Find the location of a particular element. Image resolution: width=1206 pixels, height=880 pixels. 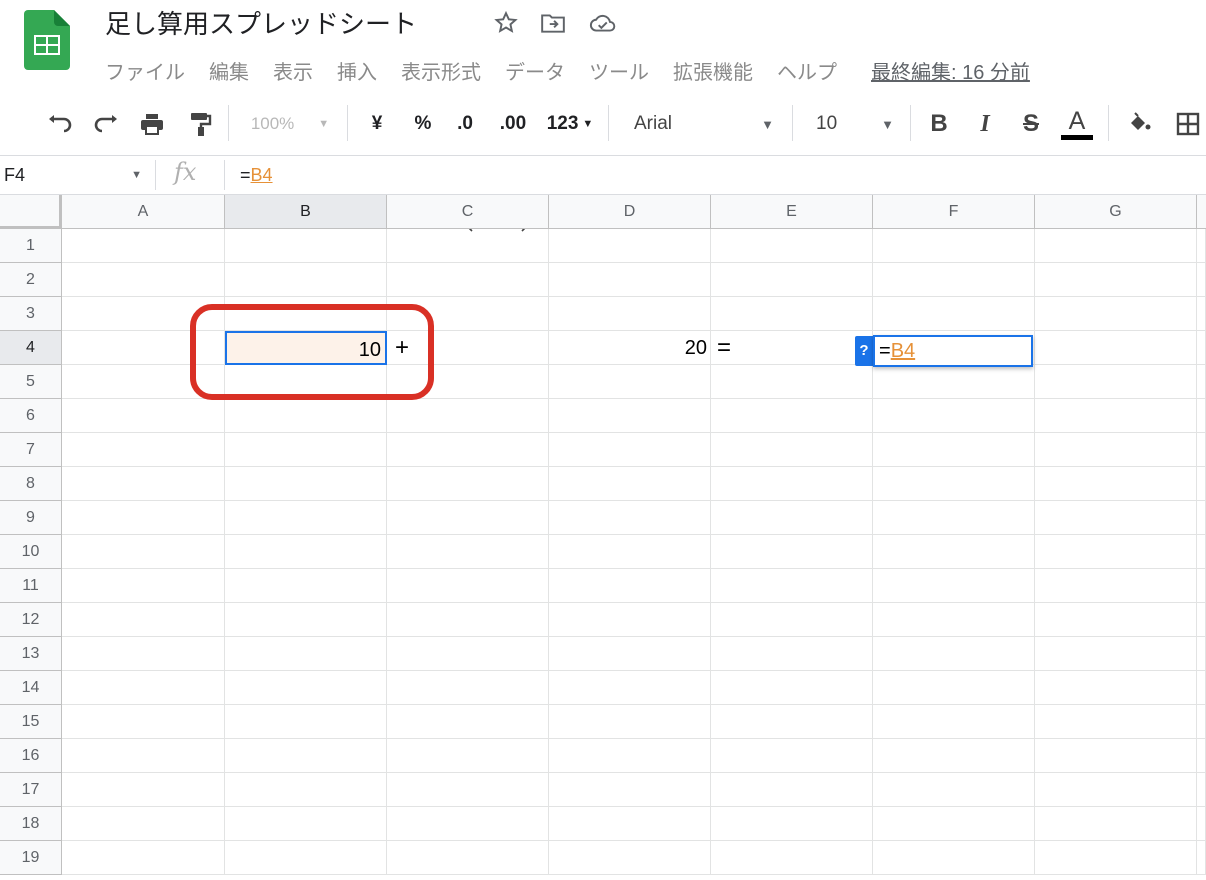

row-header-9: 9 is located at coordinates (31, 518).